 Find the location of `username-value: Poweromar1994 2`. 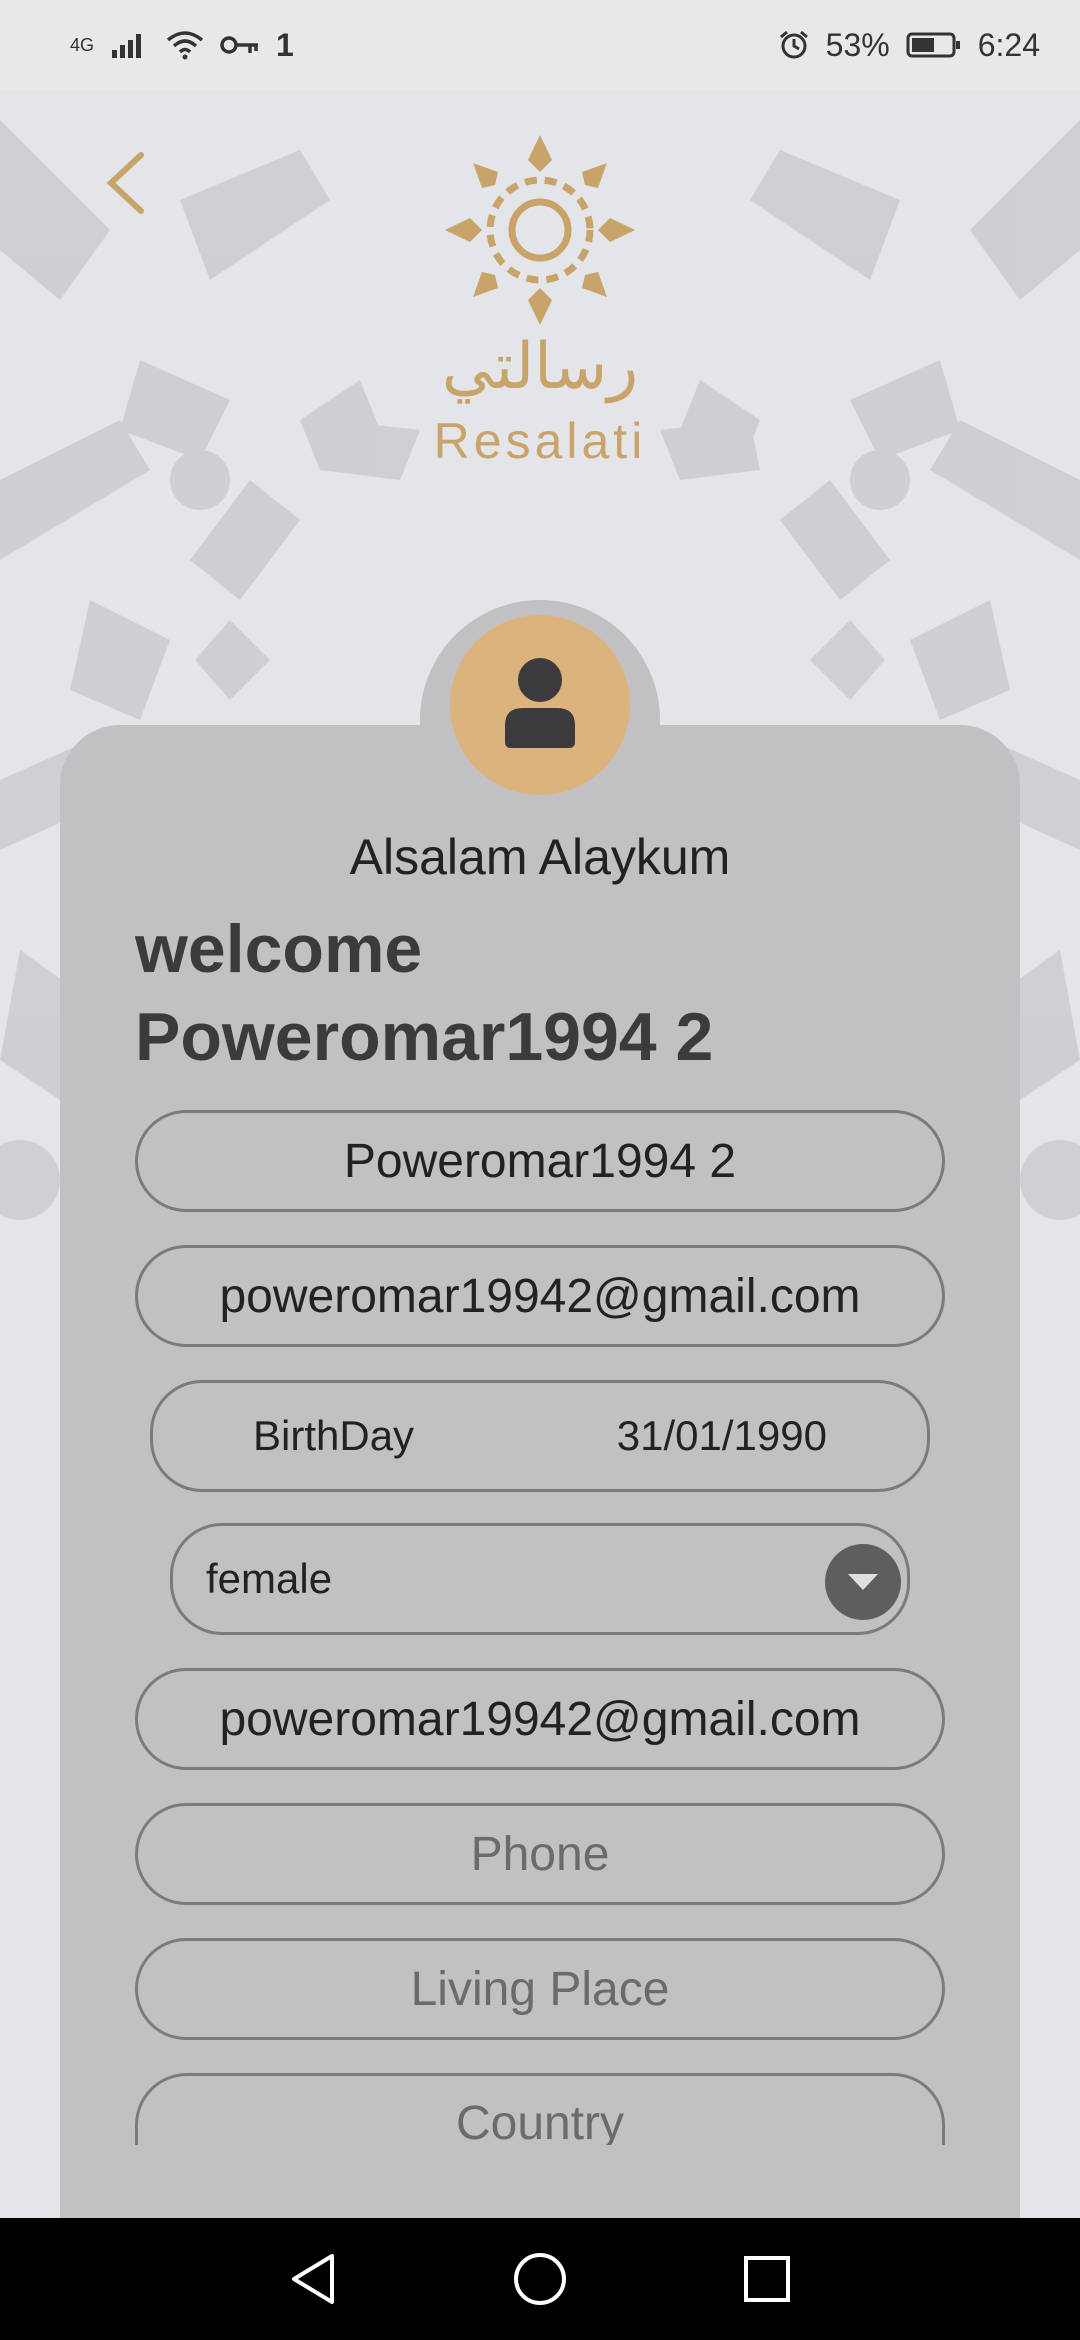

username-value: Poweromar1994 2 is located at coordinates (540, 1161).